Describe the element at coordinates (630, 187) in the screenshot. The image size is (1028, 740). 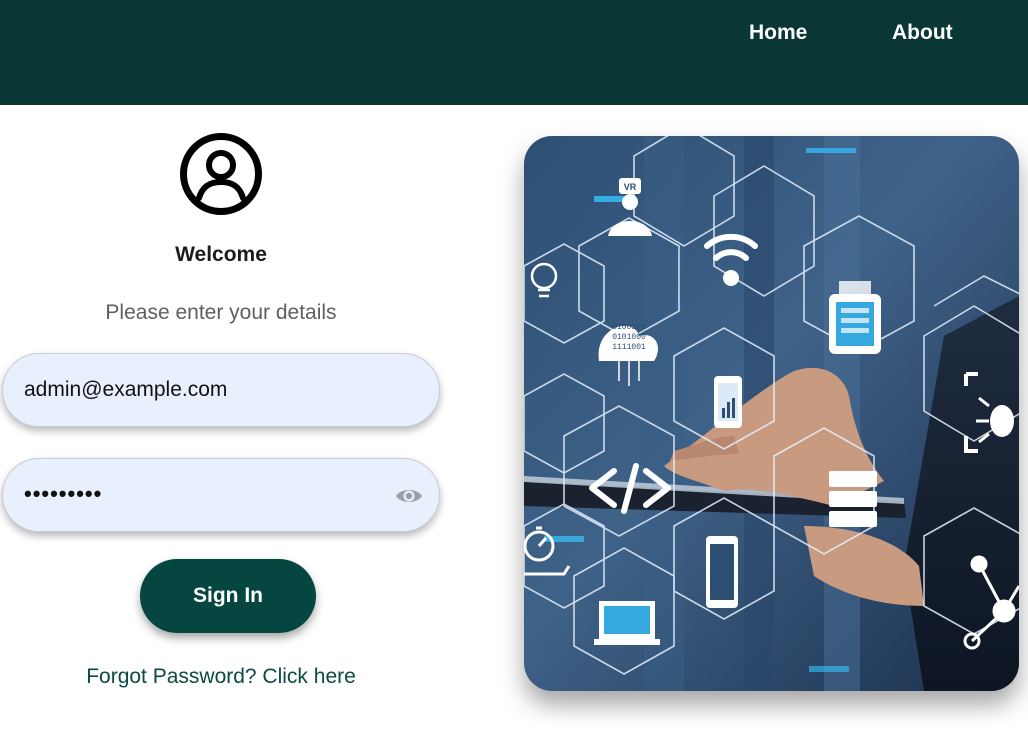
I see `svg-text: VR` at that location.